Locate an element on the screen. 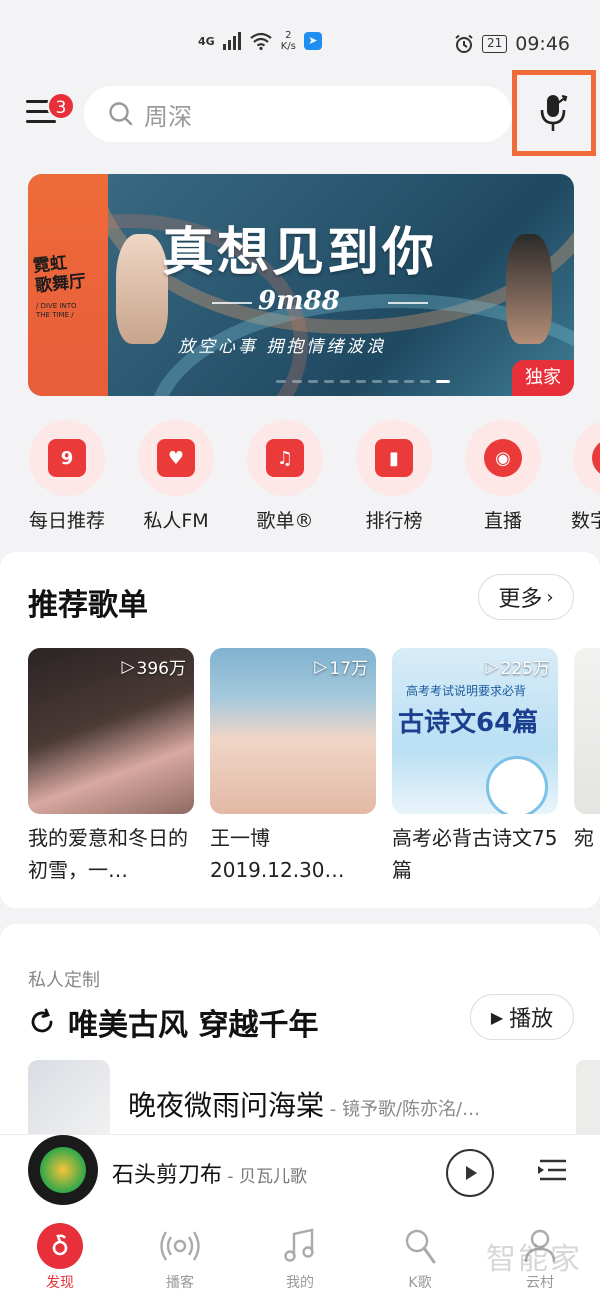 This screenshot has height=1300, width=600. music-note-icon is located at coordinates (300, 1246).